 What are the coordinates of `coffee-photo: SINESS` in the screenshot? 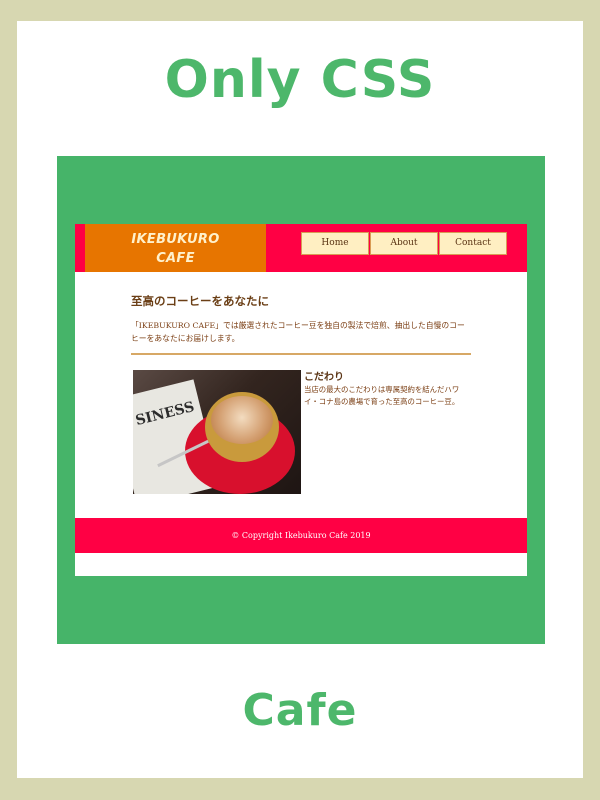 It's located at (217, 432).